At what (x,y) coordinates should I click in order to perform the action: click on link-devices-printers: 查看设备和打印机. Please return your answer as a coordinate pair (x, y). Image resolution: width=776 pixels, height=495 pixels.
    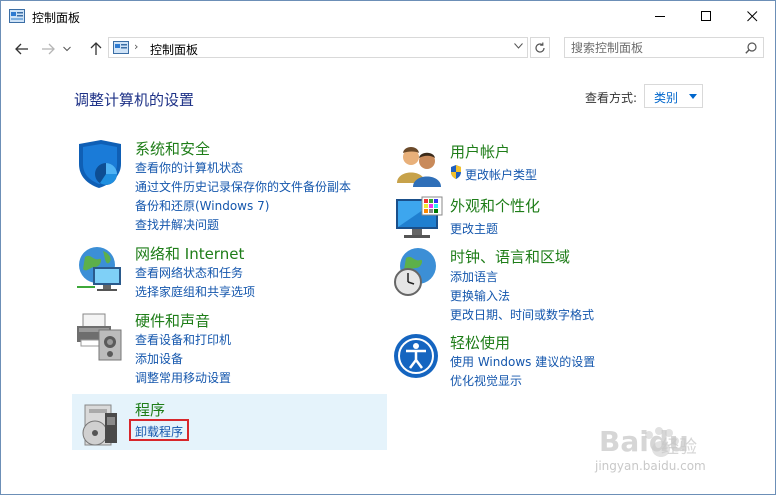
    Looking at the image, I should click on (183, 339).